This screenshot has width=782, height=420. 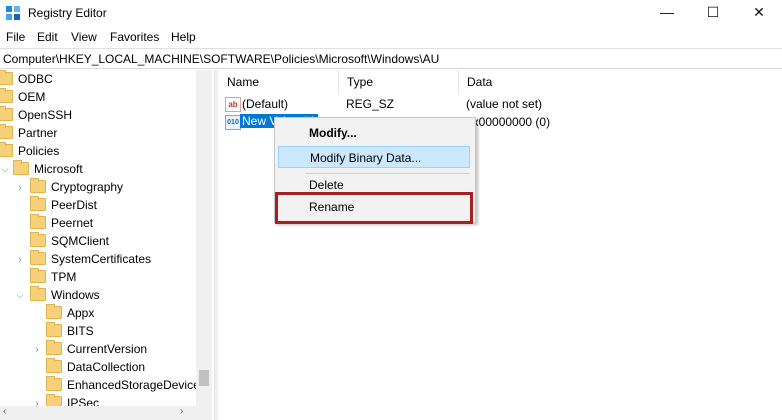 I want to click on minimize-button: —, so click(x=667, y=13).